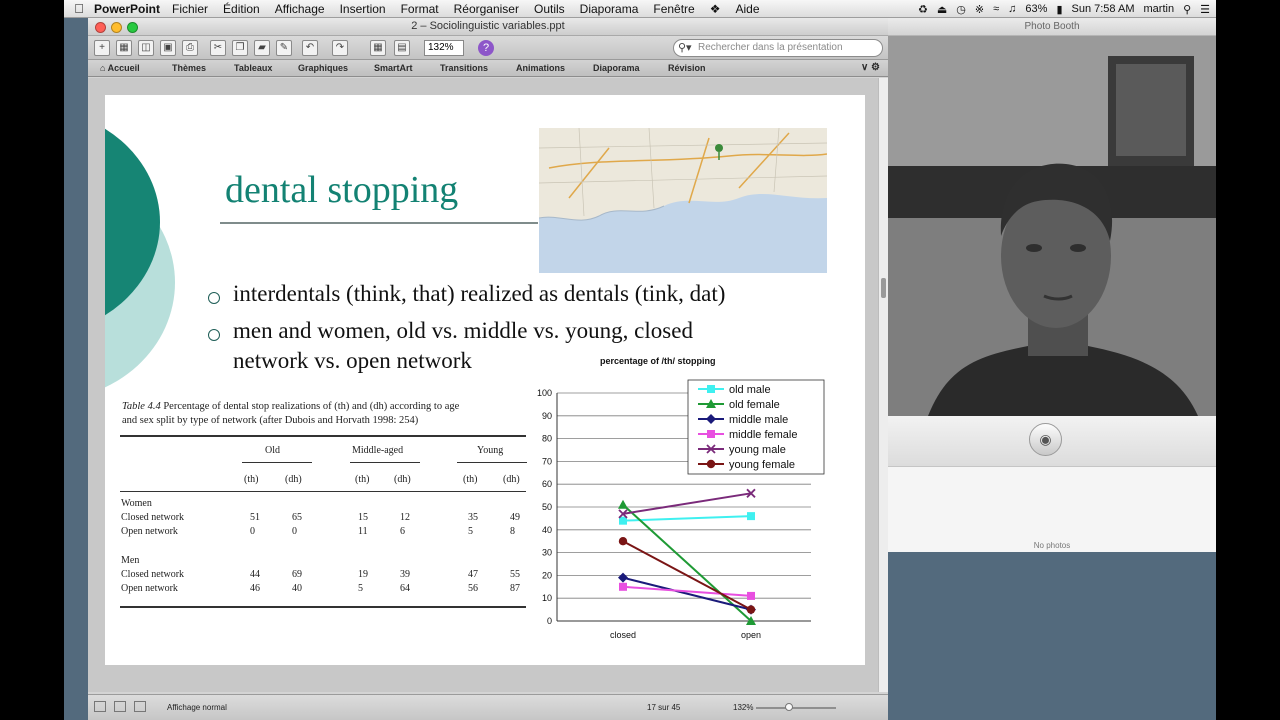  I want to click on x-tick-label: closed, so click(623, 635).